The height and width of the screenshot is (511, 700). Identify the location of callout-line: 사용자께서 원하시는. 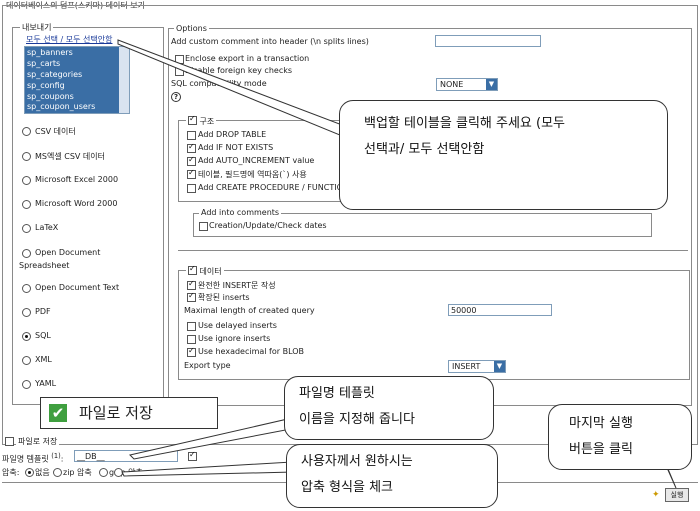
(357, 461).